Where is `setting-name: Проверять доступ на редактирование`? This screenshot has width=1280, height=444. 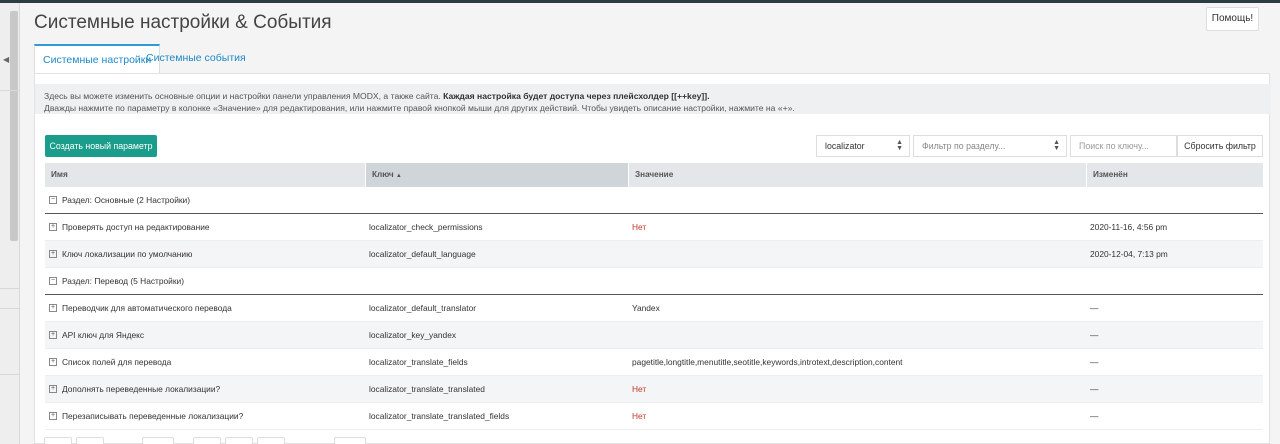 setting-name: Проверять доступ на редактирование is located at coordinates (136, 227).